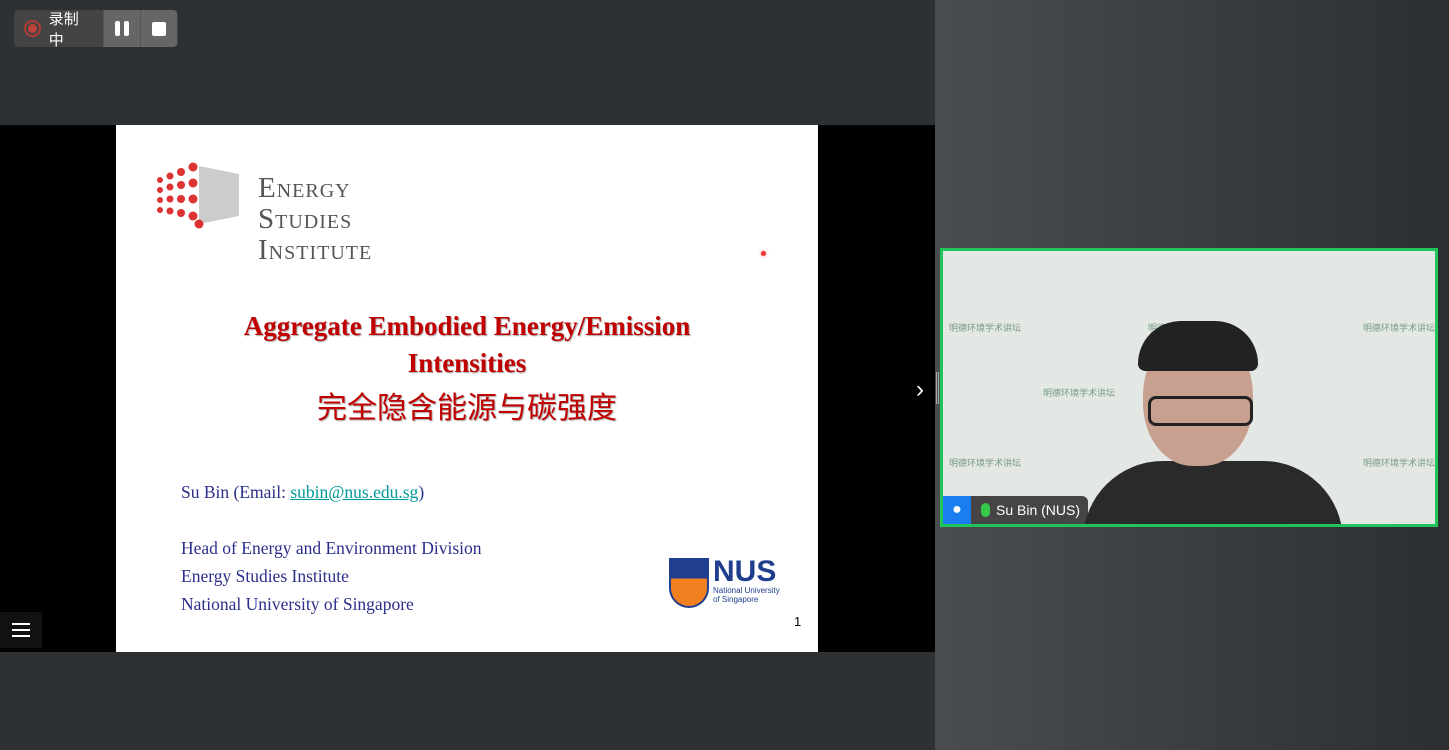 The image size is (1449, 750). I want to click on recording-toolbar: 录制中, so click(96, 28).